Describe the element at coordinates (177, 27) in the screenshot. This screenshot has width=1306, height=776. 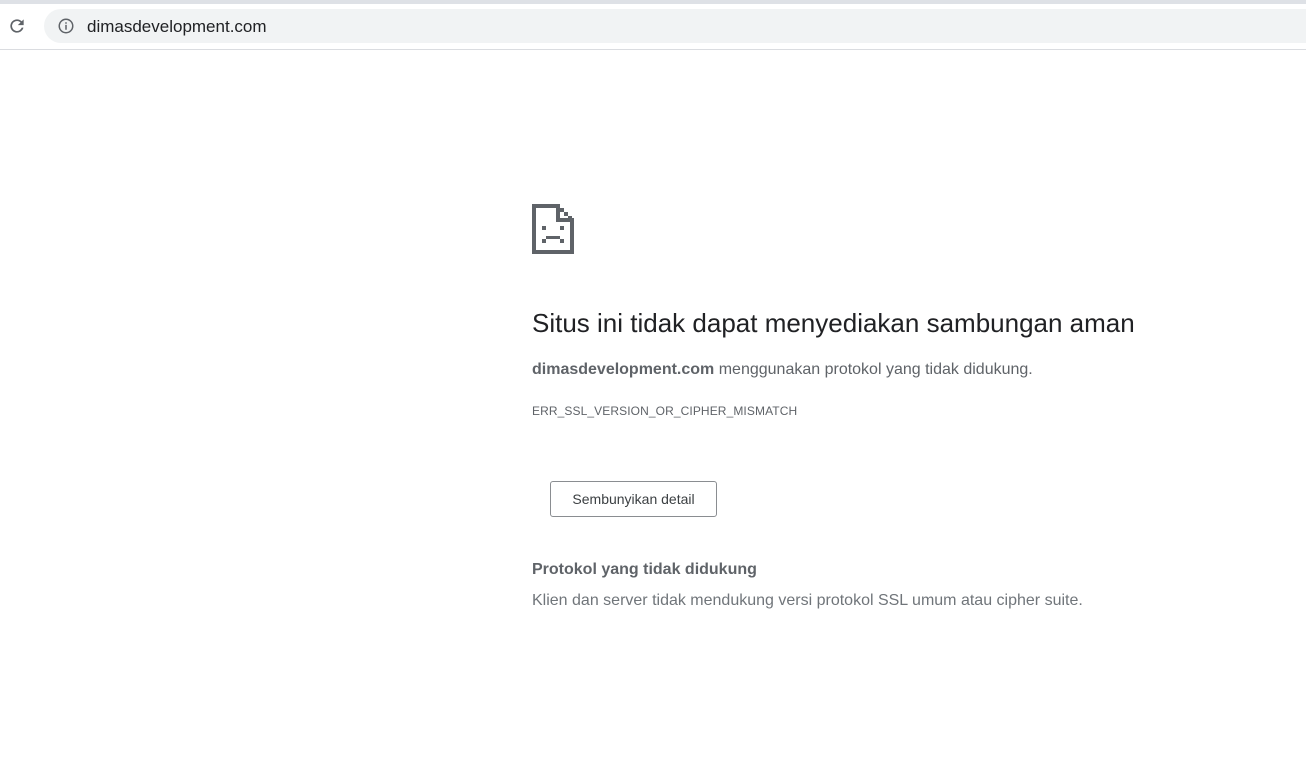
I see `url-text: dimasdevelopment.com` at that location.